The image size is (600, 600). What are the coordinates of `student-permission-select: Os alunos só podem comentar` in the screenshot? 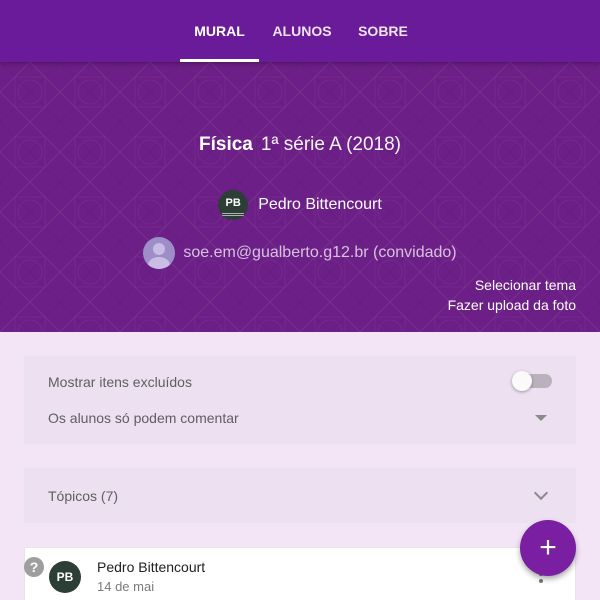 It's located at (143, 418).